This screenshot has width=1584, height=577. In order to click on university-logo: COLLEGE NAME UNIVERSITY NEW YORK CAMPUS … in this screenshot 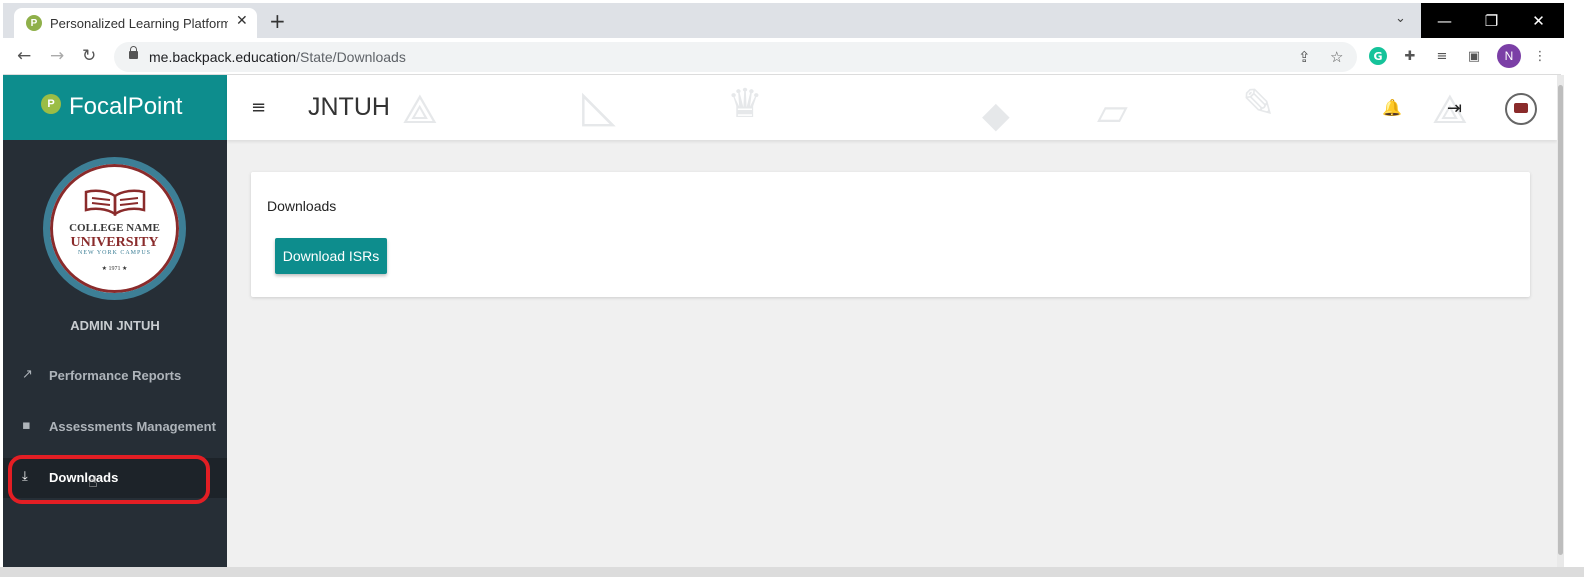, I will do `click(114, 228)`.